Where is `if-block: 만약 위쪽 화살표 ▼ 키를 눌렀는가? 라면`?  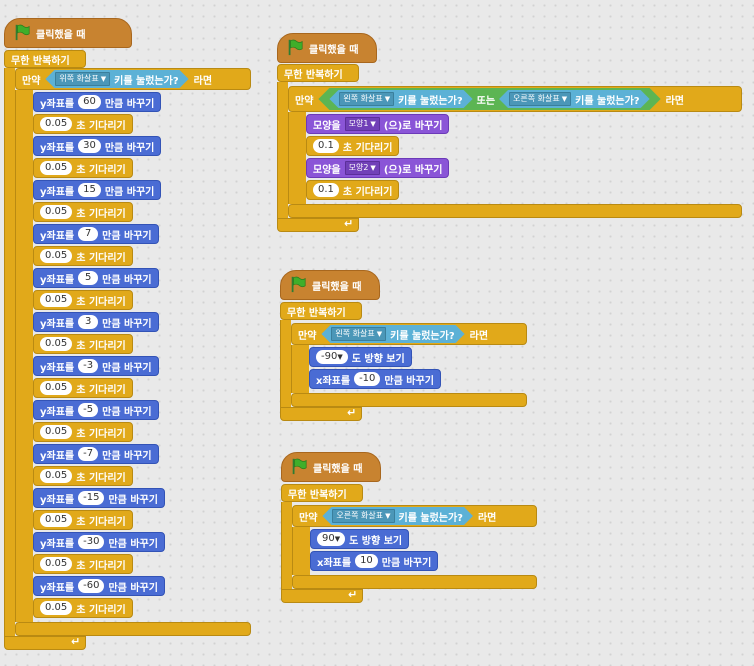
if-block: 만약 위쪽 화살표 ▼ 키를 눌렀는가? 라면 is located at coordinates (133, 79).